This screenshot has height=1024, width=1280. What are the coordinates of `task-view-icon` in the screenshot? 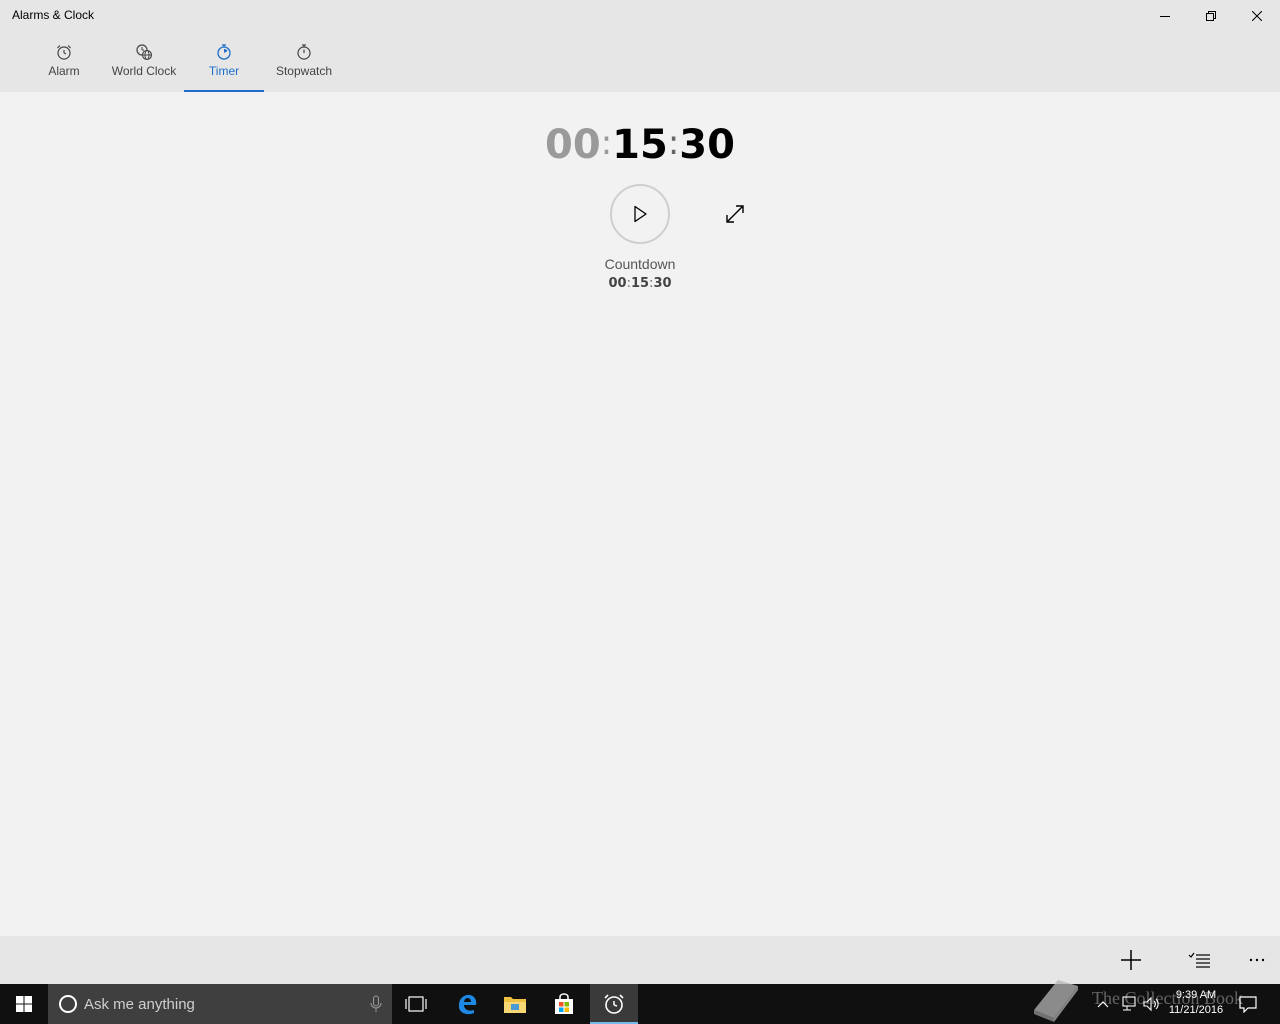 It's located at (416, 1004).